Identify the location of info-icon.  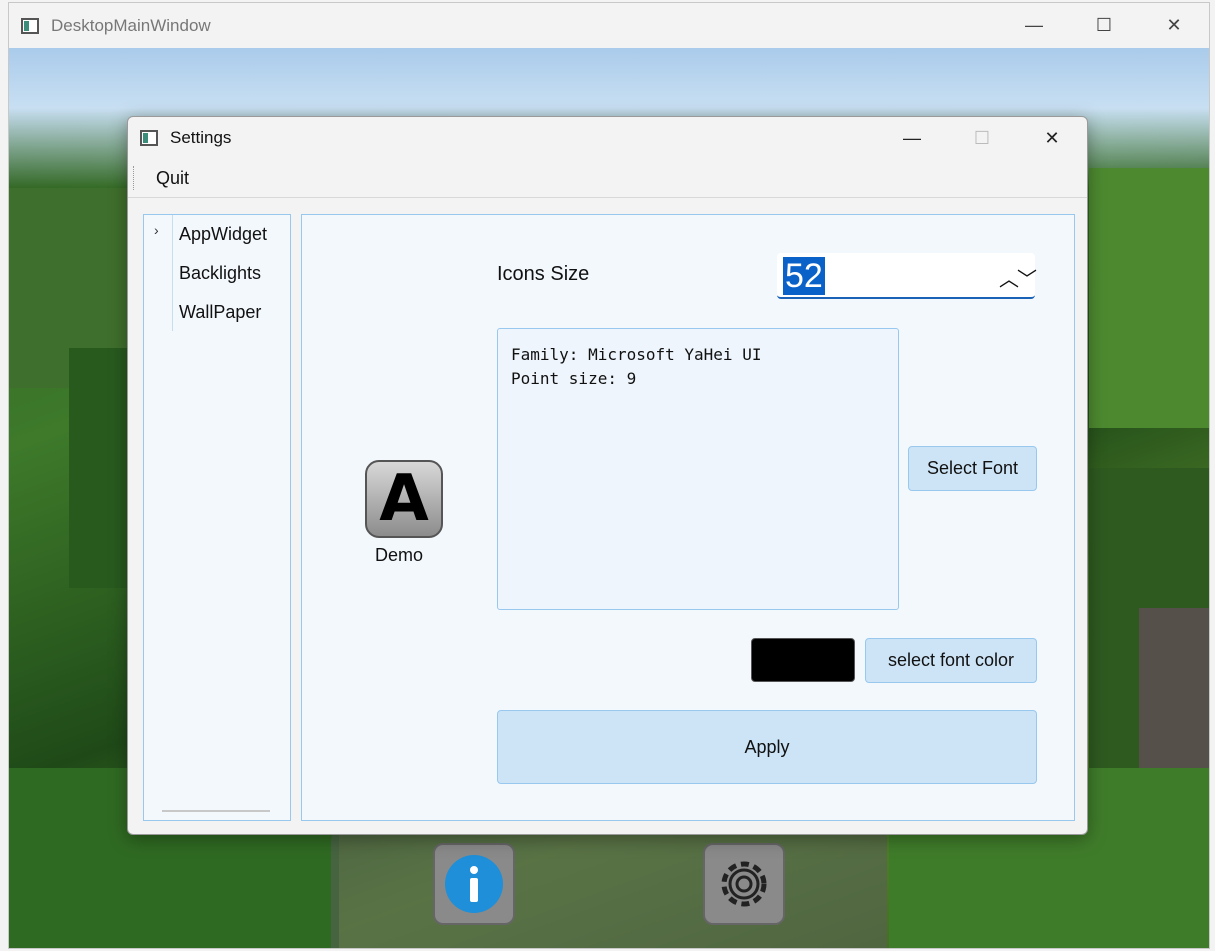
(474, 884).